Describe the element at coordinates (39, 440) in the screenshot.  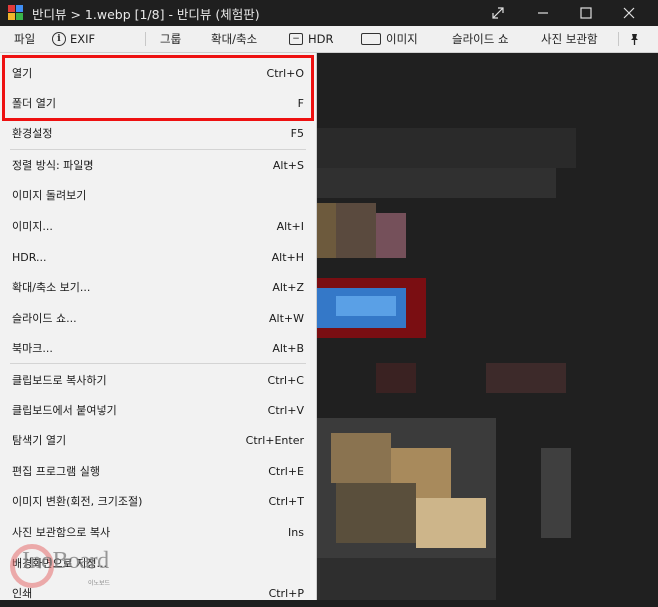
I see `menu-item-label: 탐색기 열기` at that location.